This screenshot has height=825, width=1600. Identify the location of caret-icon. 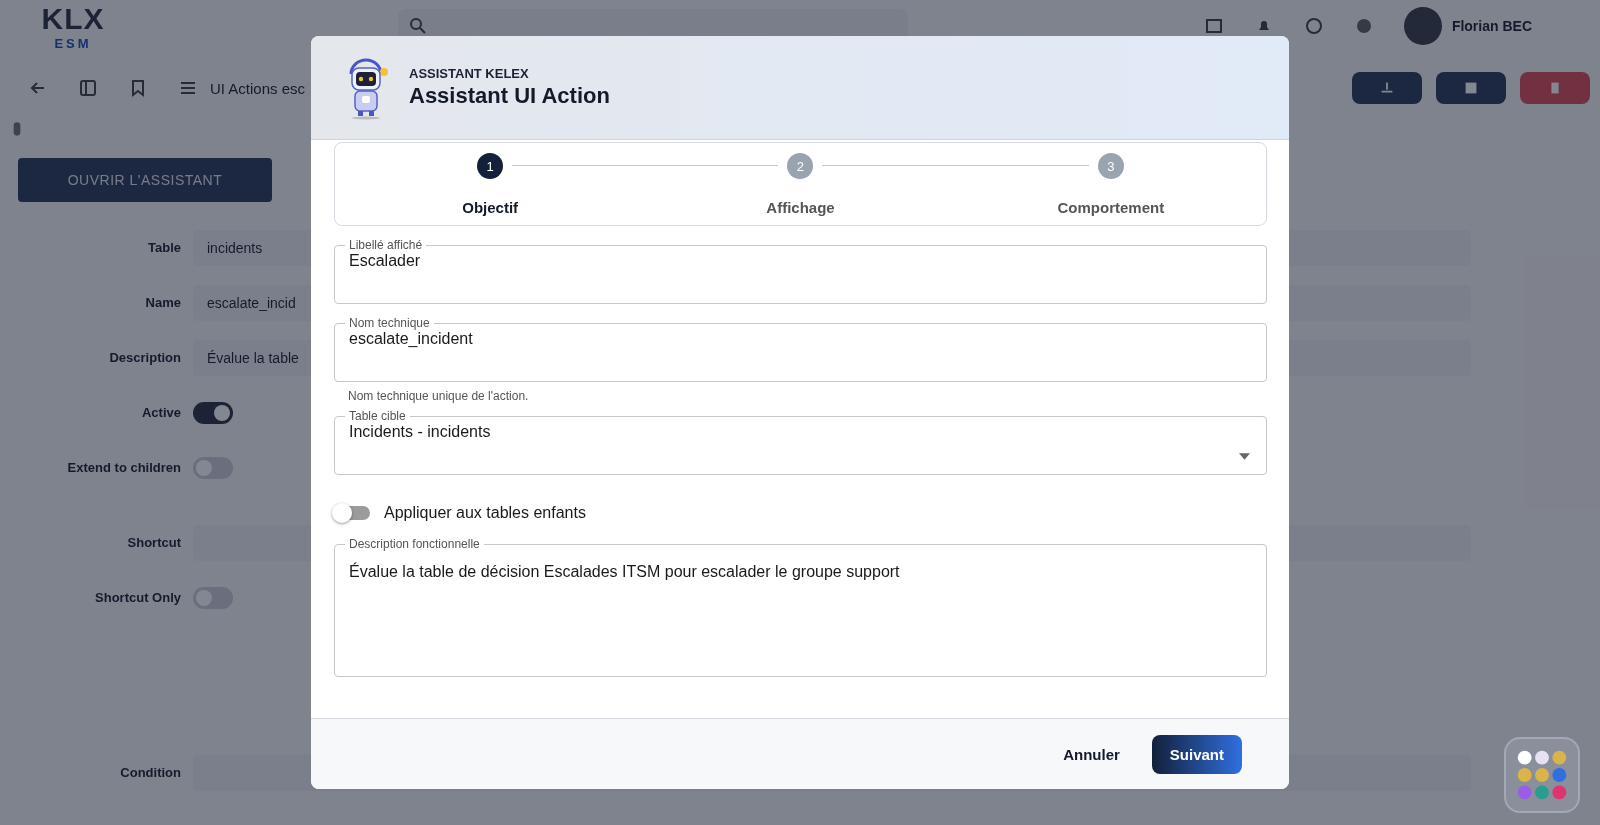
(1244, 456).